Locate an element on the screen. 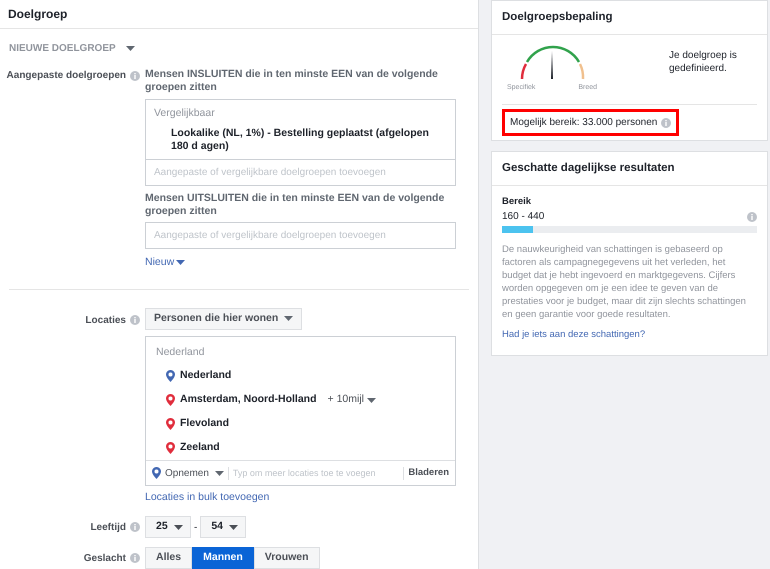 The image size is (770, 569). location-search-field: Typ om meer locaties toe te voegen is located at coordinates (316, 473).